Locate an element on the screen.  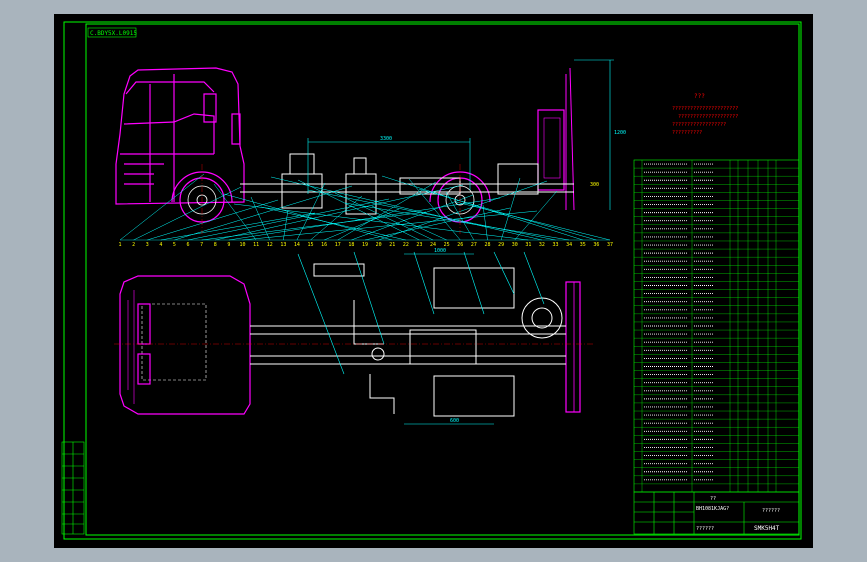
item-number: 32 is located at coordinates (542, 245).